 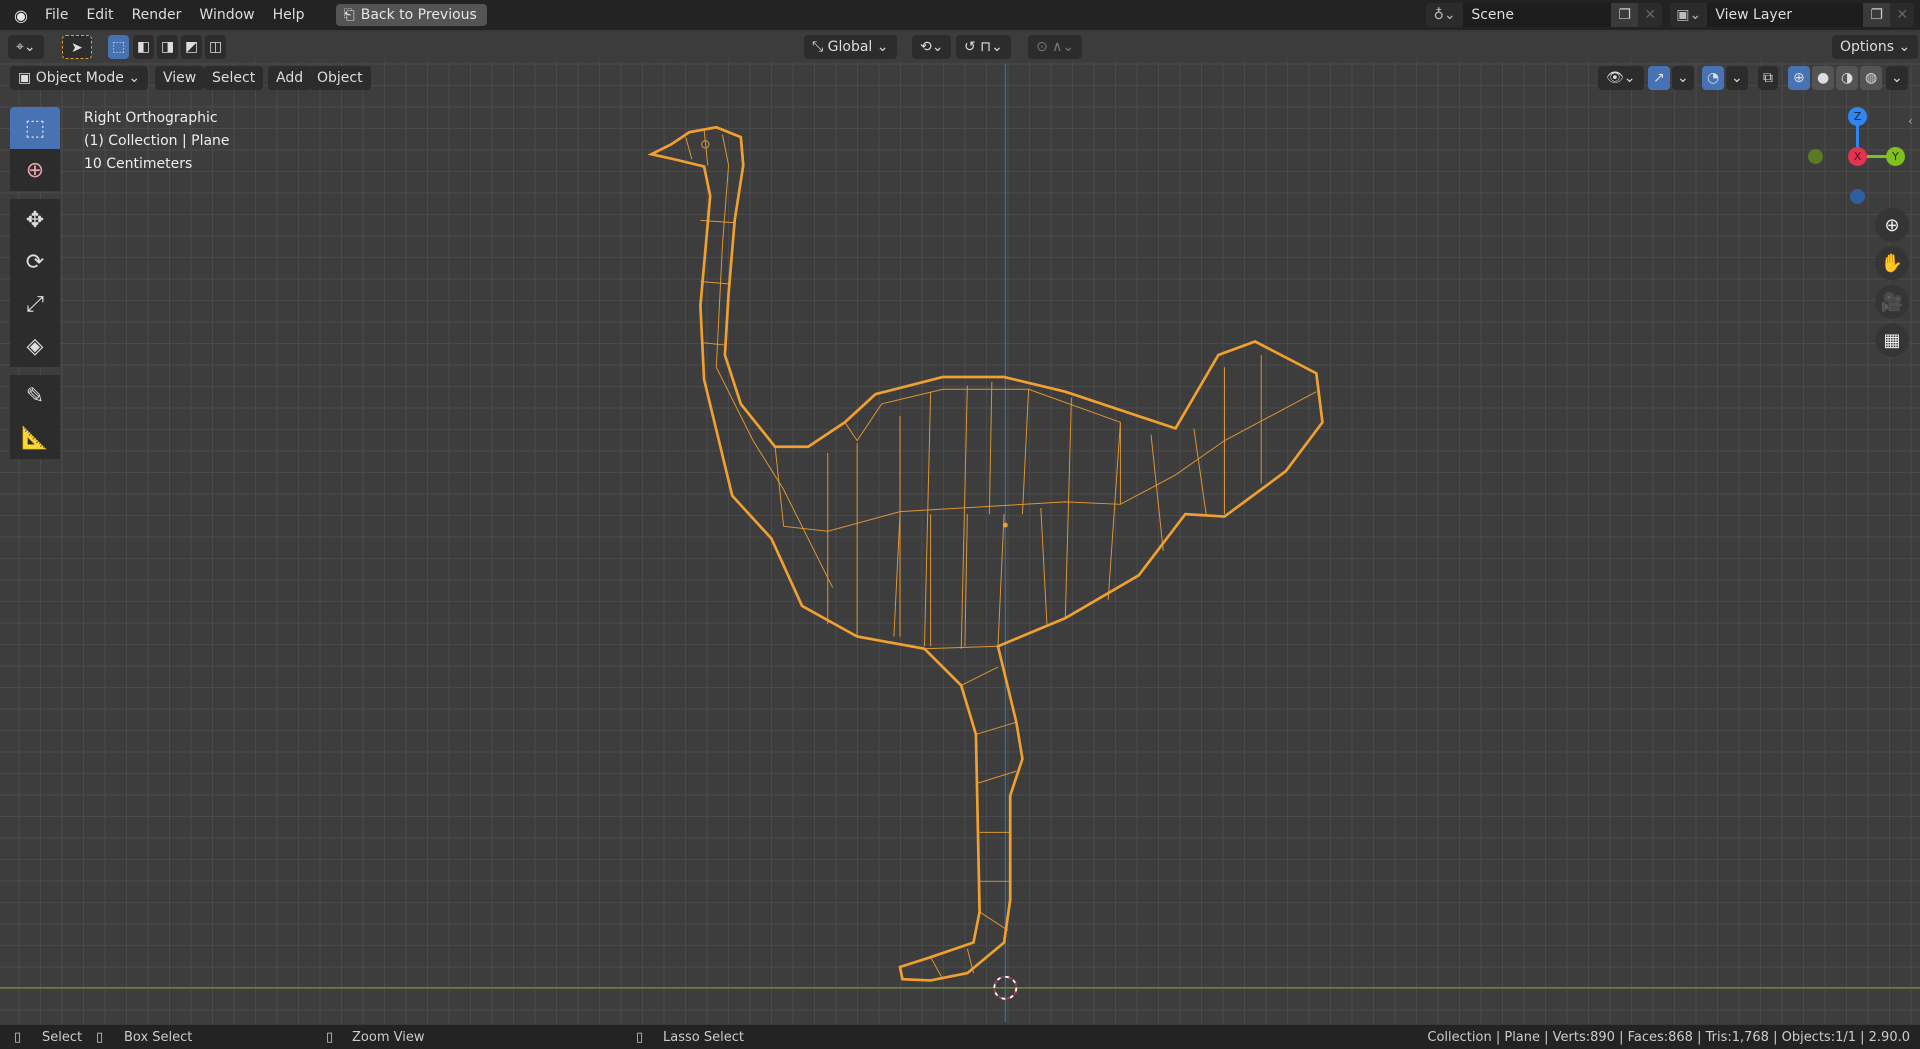 I want to click on scale-tool-icon: ⤢, so click(x=35, y=304).